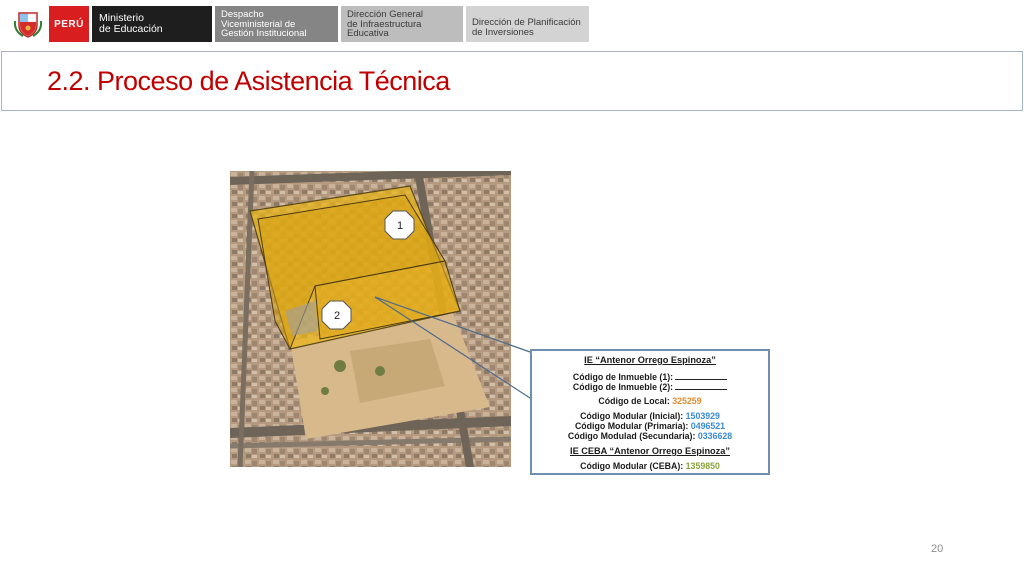  What do you see at coordinates (687, 401) in the screenshot?
I see `local-value: 325259` at bounding box center [687, 401].